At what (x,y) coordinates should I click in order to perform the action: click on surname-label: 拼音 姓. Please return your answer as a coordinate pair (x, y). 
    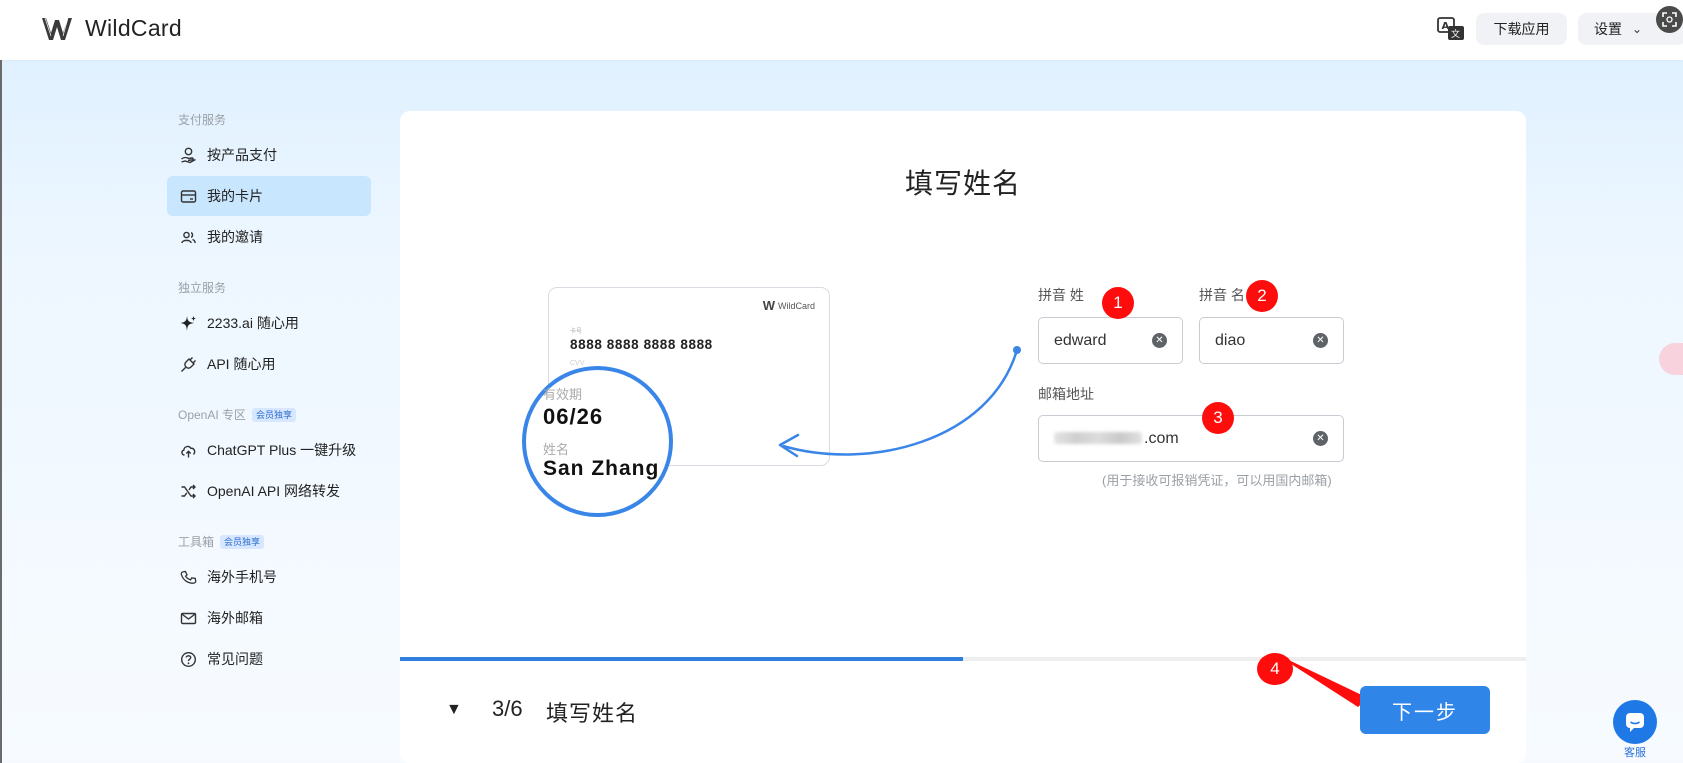
    Looking at the image, I should click on (1061, 295).